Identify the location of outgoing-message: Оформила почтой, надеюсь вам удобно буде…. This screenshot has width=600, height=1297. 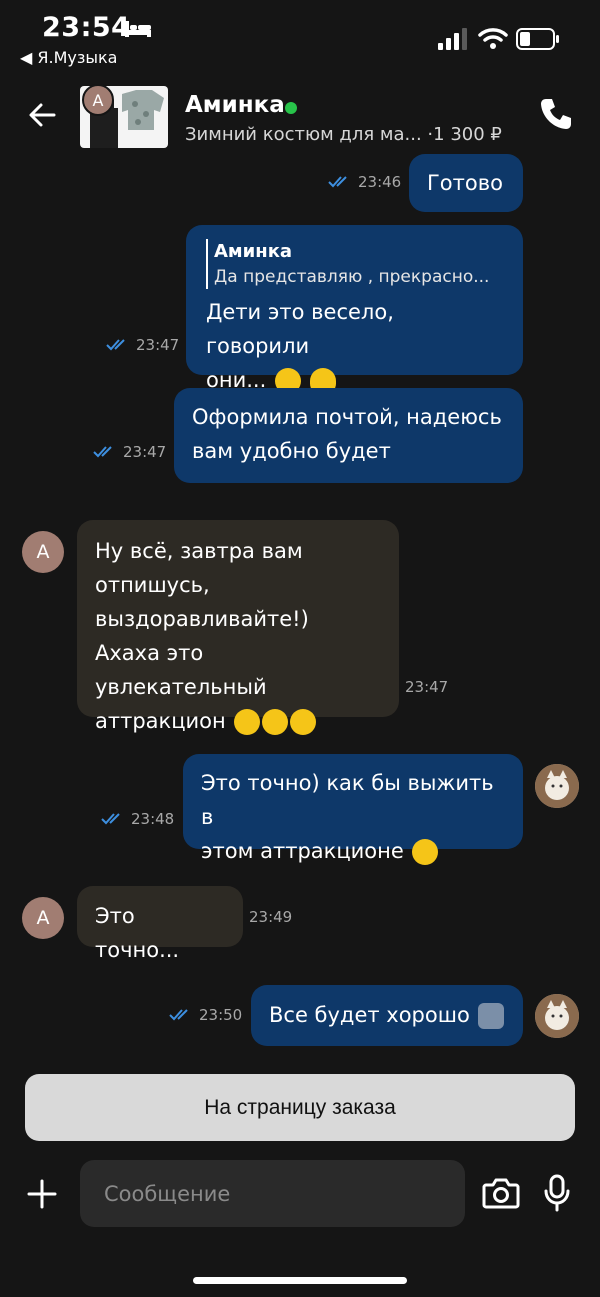
(348, 435).